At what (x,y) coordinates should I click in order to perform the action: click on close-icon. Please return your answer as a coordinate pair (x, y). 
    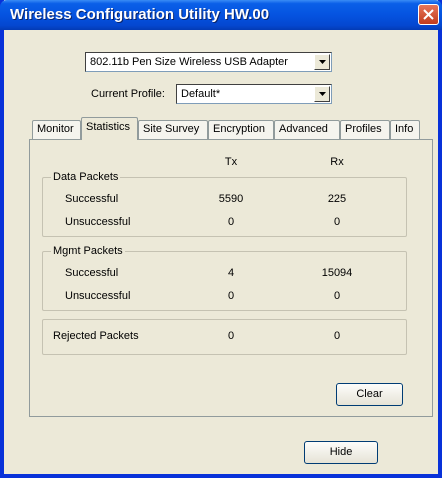
    Looking at the image, I should click on (428, 14).